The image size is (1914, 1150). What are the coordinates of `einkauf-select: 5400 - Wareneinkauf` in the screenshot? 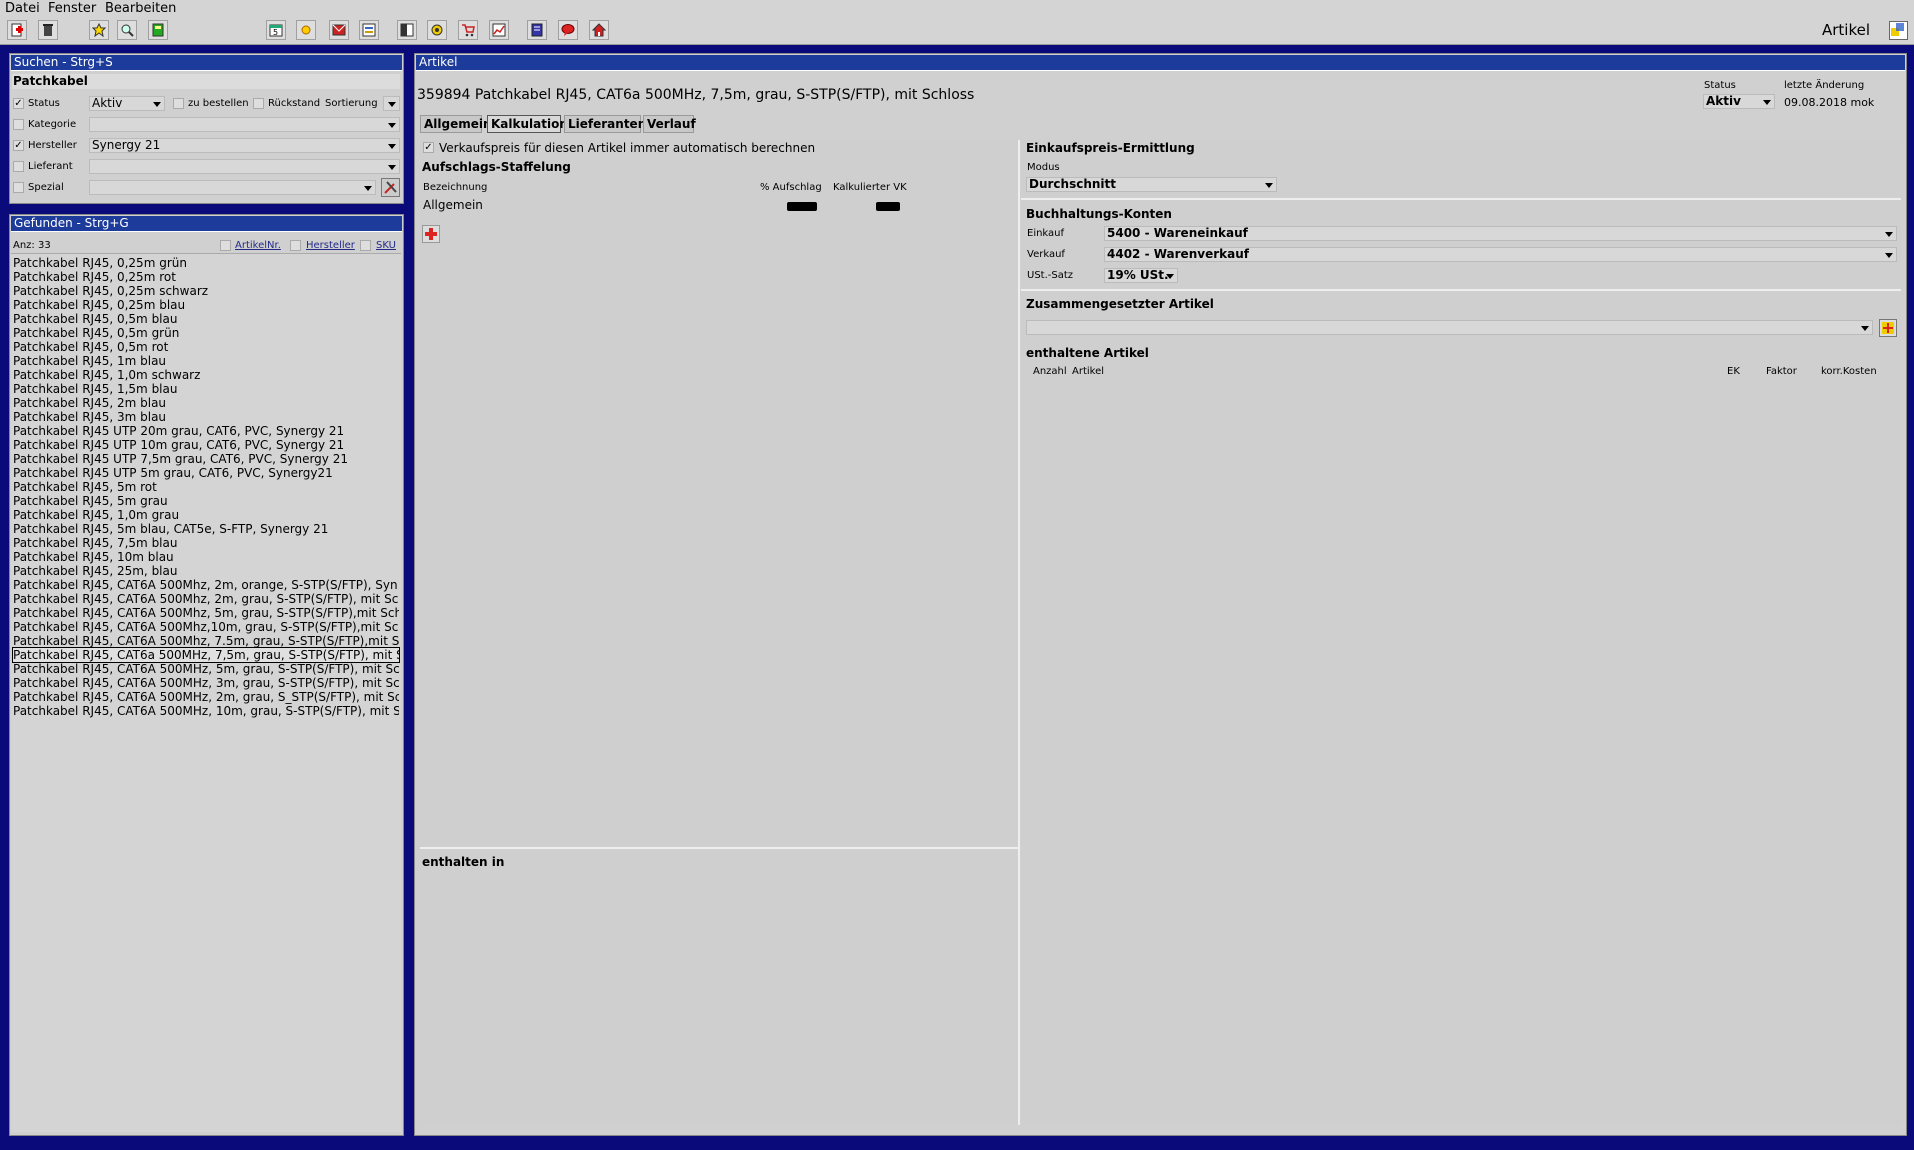 It's located at (1500, 233).